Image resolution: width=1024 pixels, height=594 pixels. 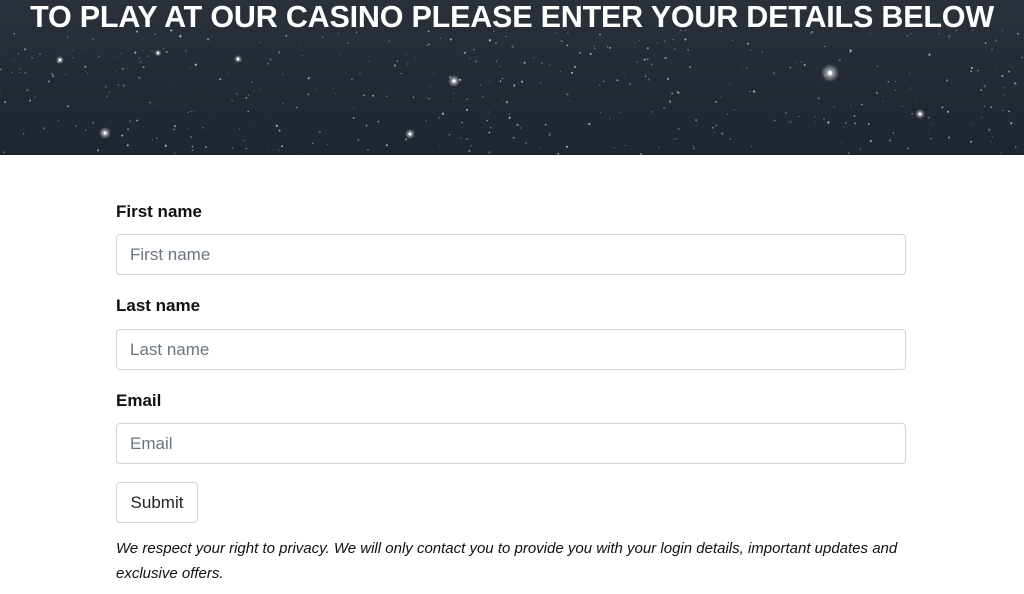 What do you see at coordinates (511, 254) in the screenshot?
I see `first-name-input` at bounding box center [511, 254].